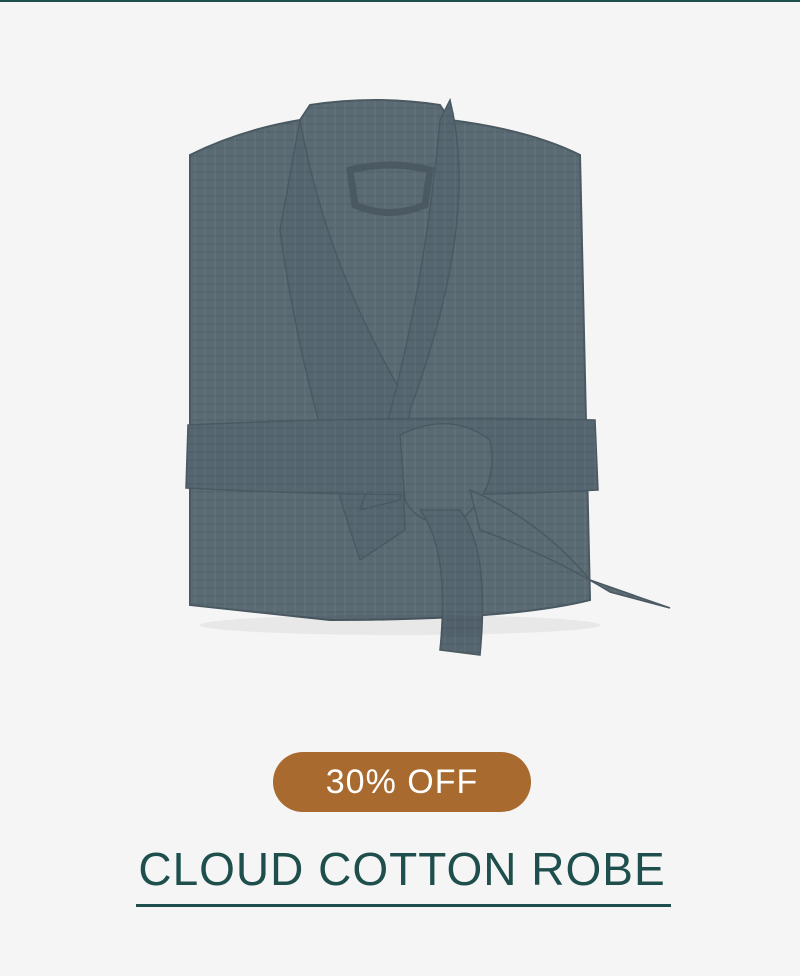 This screenshot has width=800, height=976. What do you see at coordinates (402, 782) in the screenshot?
I see `discount-badge: 30% OFF` at bounding box center [402, 782].